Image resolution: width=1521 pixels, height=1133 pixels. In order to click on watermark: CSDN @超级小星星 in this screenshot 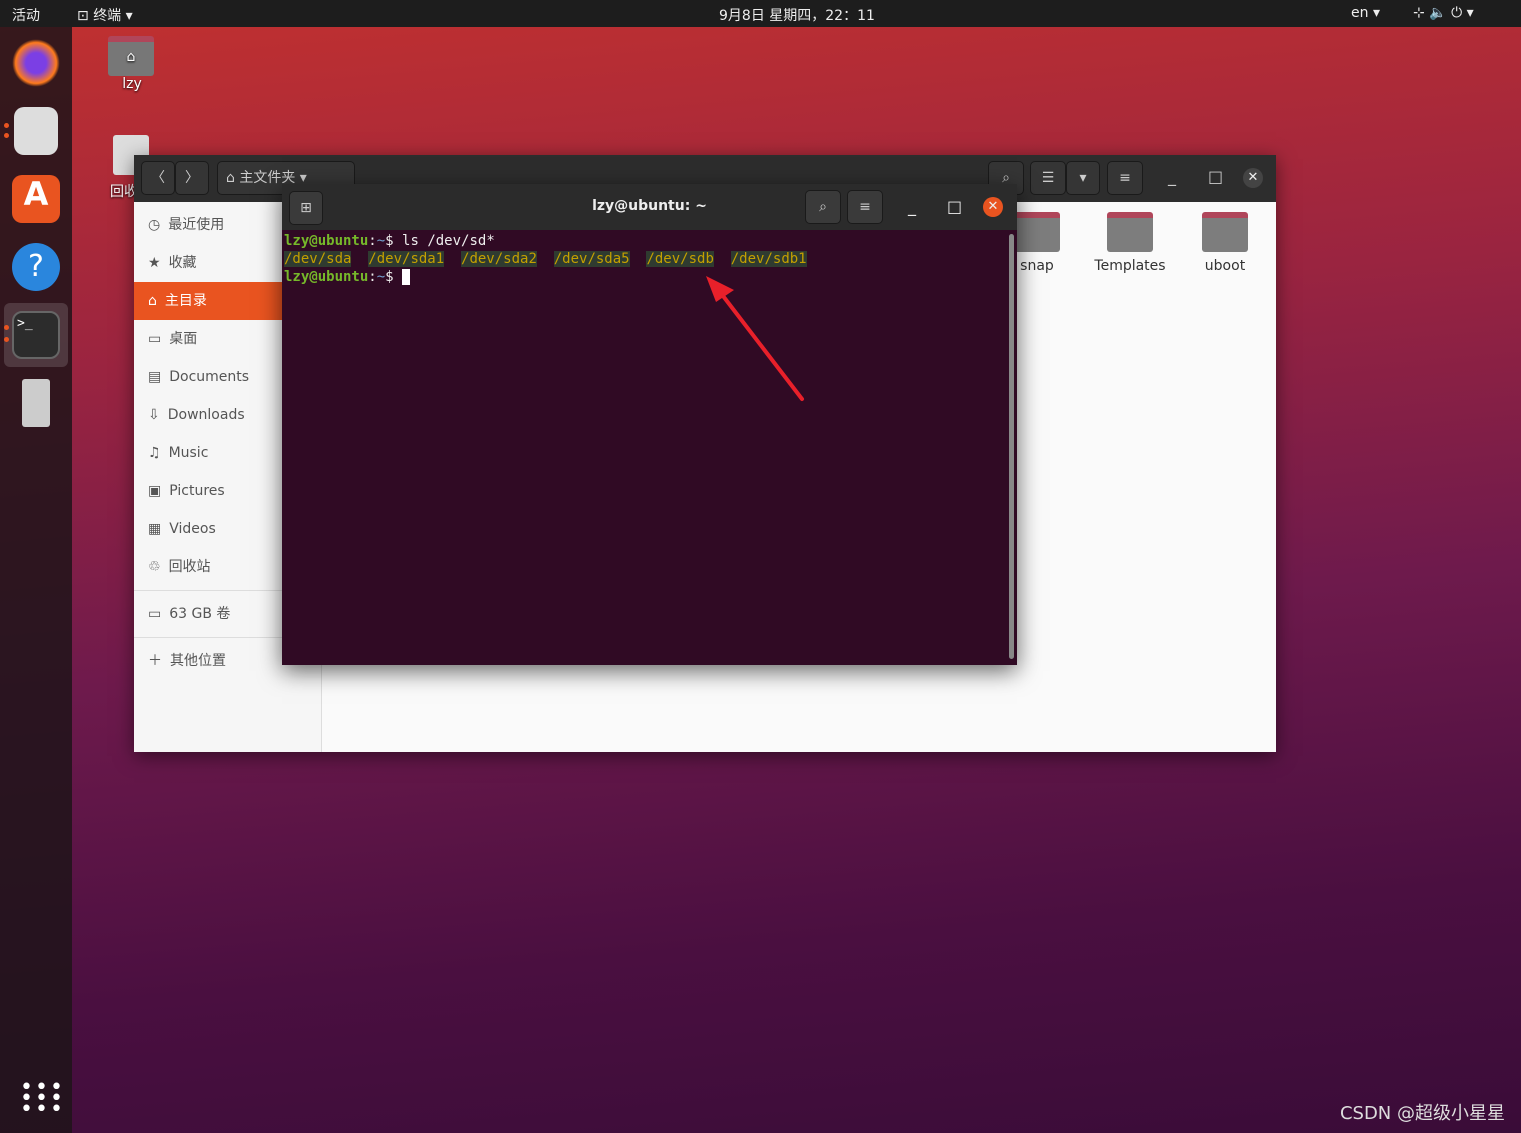, I will do `click(1422, 1113)`.